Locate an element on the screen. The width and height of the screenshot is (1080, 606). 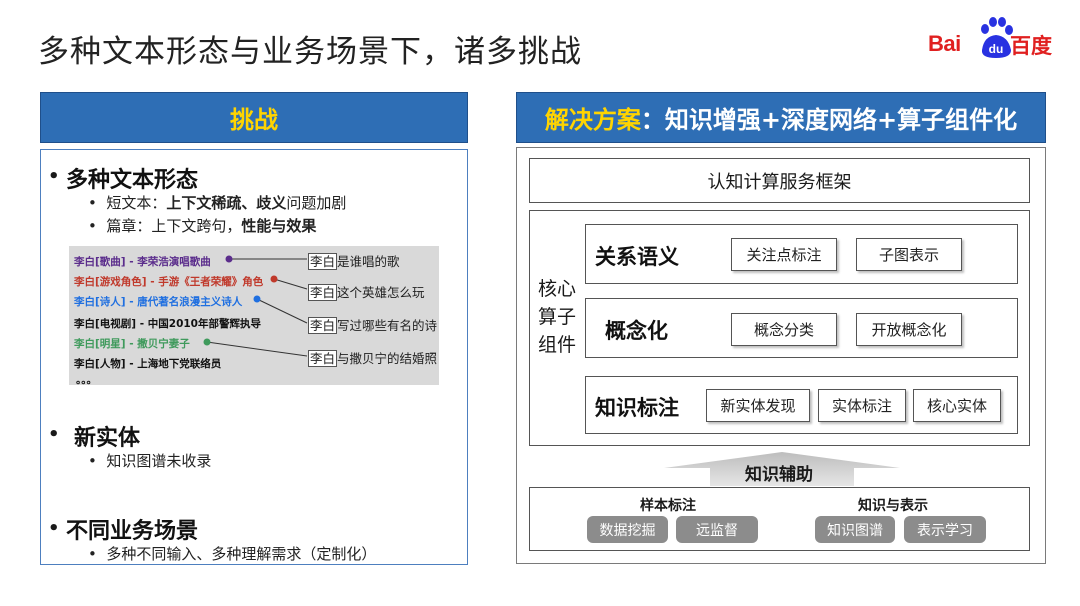
query-song: 李白 是谁唱的歌 is located at coordinates (354, 260).